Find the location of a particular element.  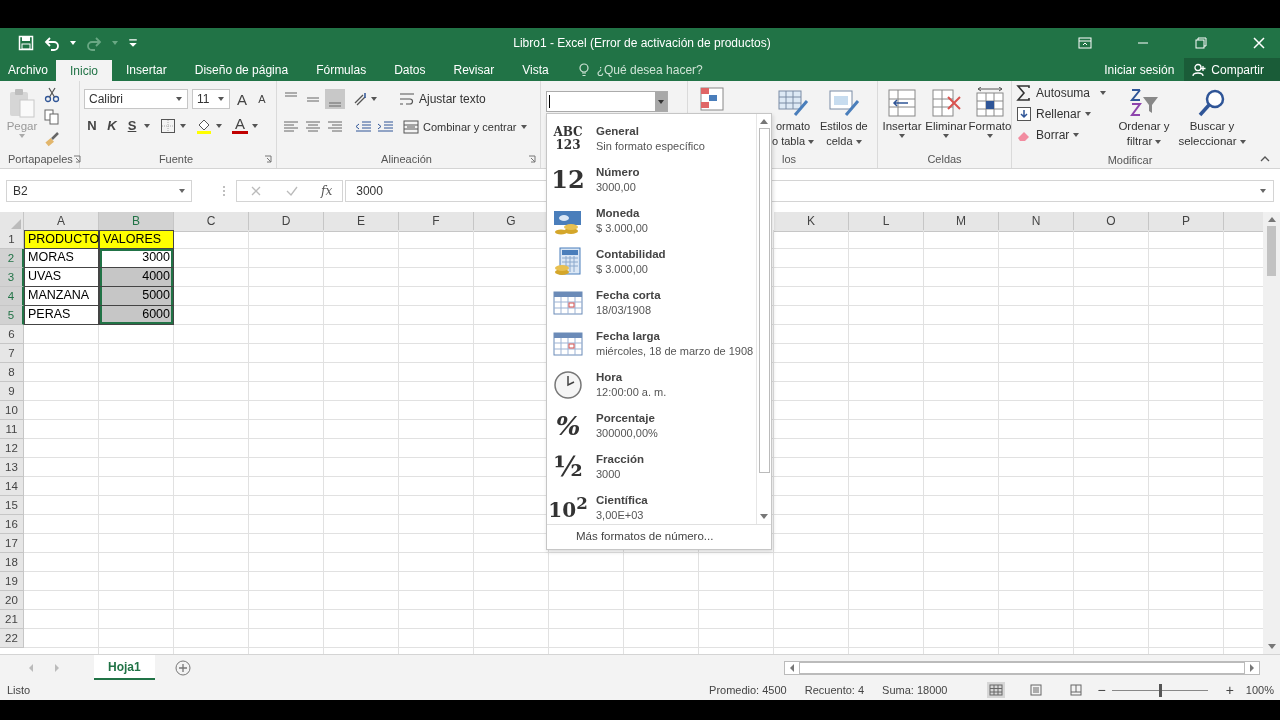

column-header: K is located at coordinates (811, 222).